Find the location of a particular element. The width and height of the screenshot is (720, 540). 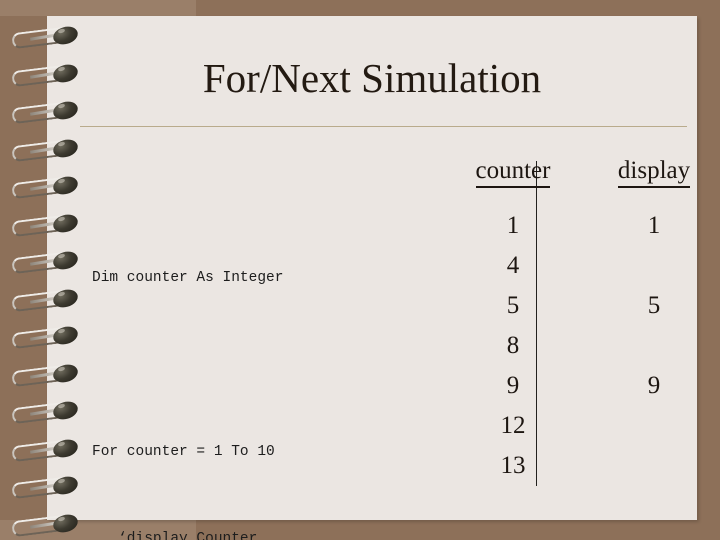

column-counter-cells: 1 4 5 8 9 12 13 is located at coordinates (513, 346).